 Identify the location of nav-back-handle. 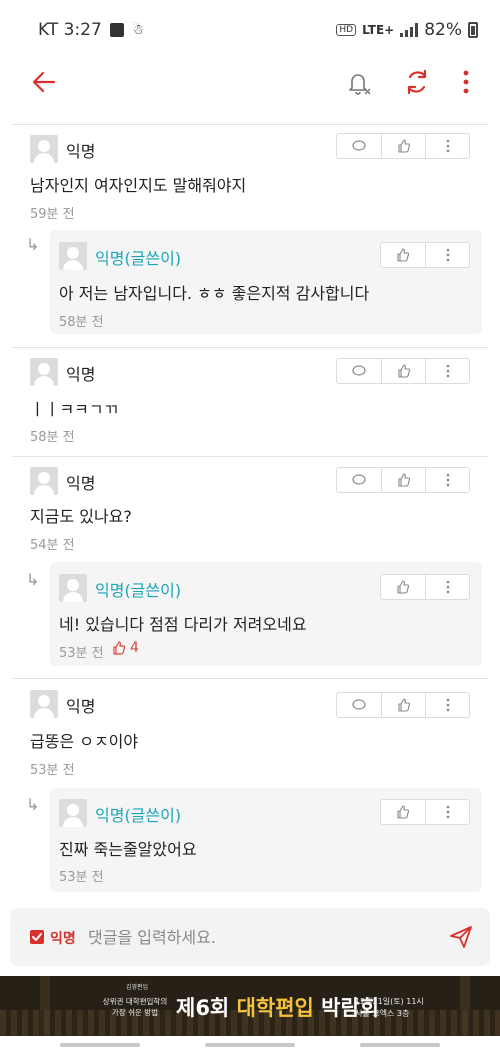
(400, 1045).